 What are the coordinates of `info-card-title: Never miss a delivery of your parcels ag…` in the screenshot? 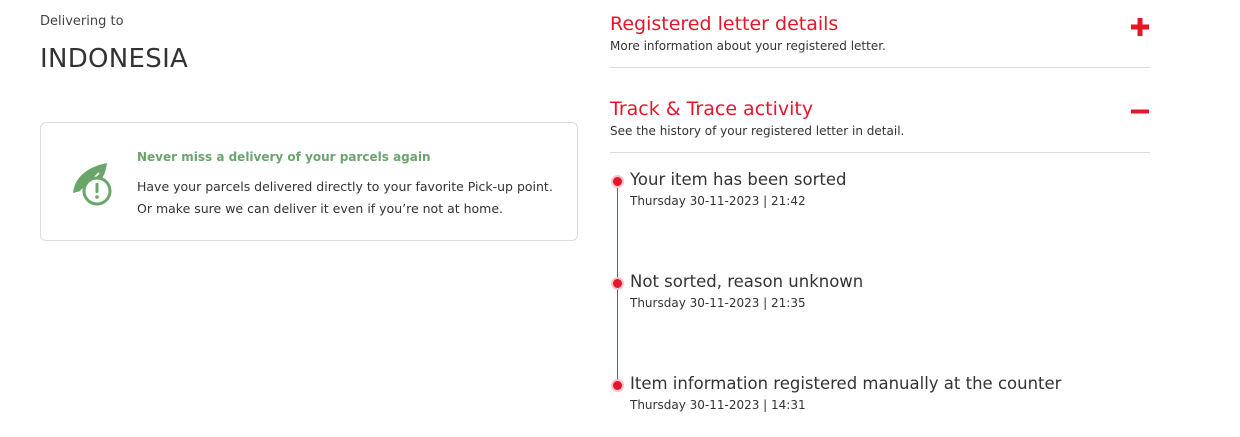 It's located at (284, 157).